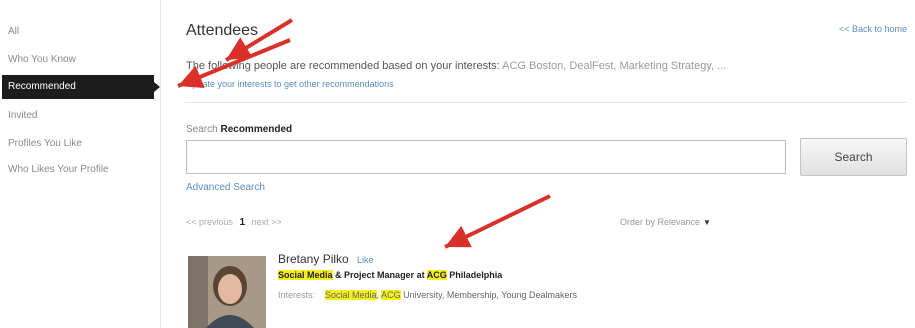  Describe the element at coordinates (707, 222) in the screenshot. I see `caret-down-icon: ▼` at that location.